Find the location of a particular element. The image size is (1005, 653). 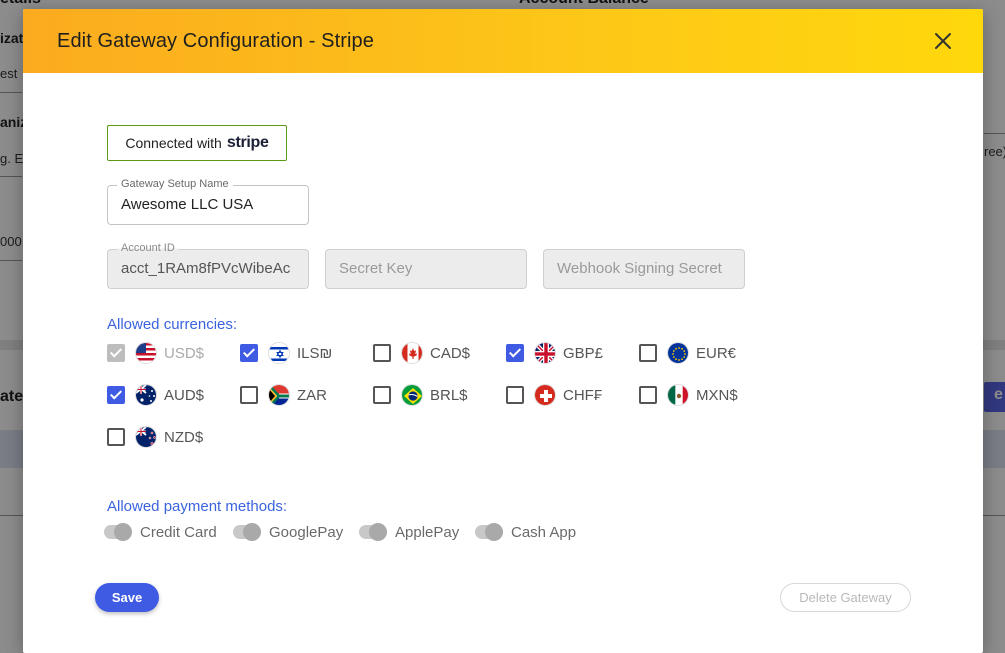

currency-usd-checkbox is located at coordinates (116, 353).